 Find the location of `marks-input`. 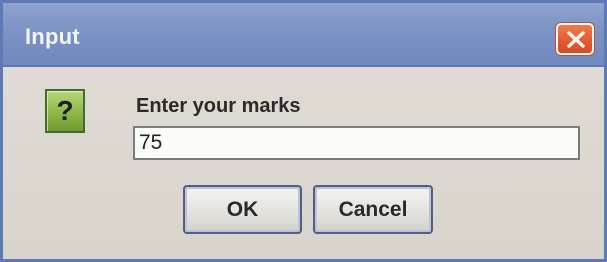

marks-input is located at coordinates (356, 143).